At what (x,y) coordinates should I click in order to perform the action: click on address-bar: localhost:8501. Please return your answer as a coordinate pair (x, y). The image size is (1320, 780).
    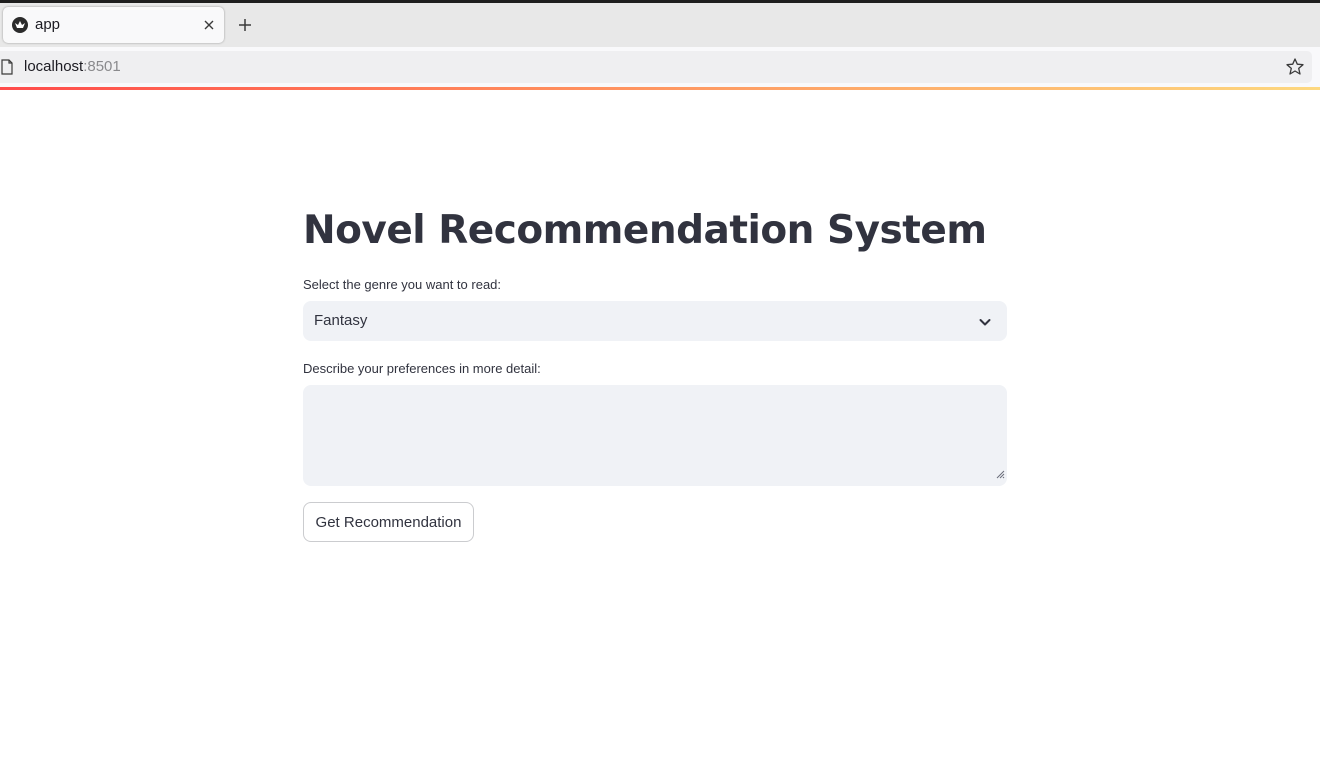
    Looking at the image, I should click on (656, 67).